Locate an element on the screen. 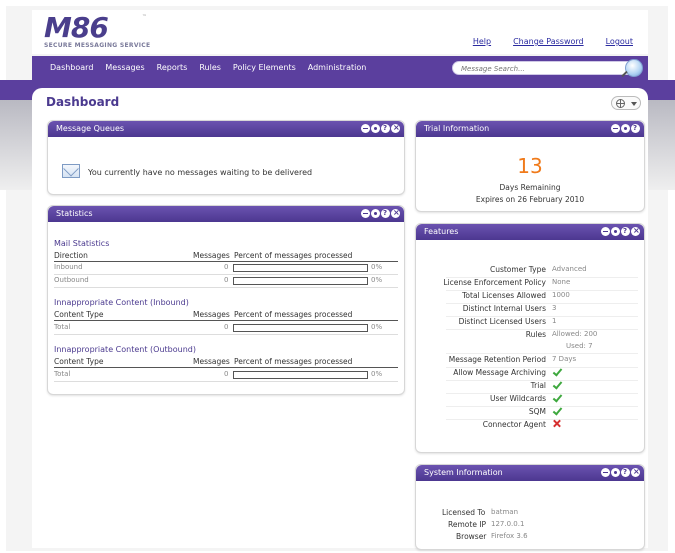 This screenshot has height=553, width=675. nav-rules: Rules is located at coordinates (210, 67).